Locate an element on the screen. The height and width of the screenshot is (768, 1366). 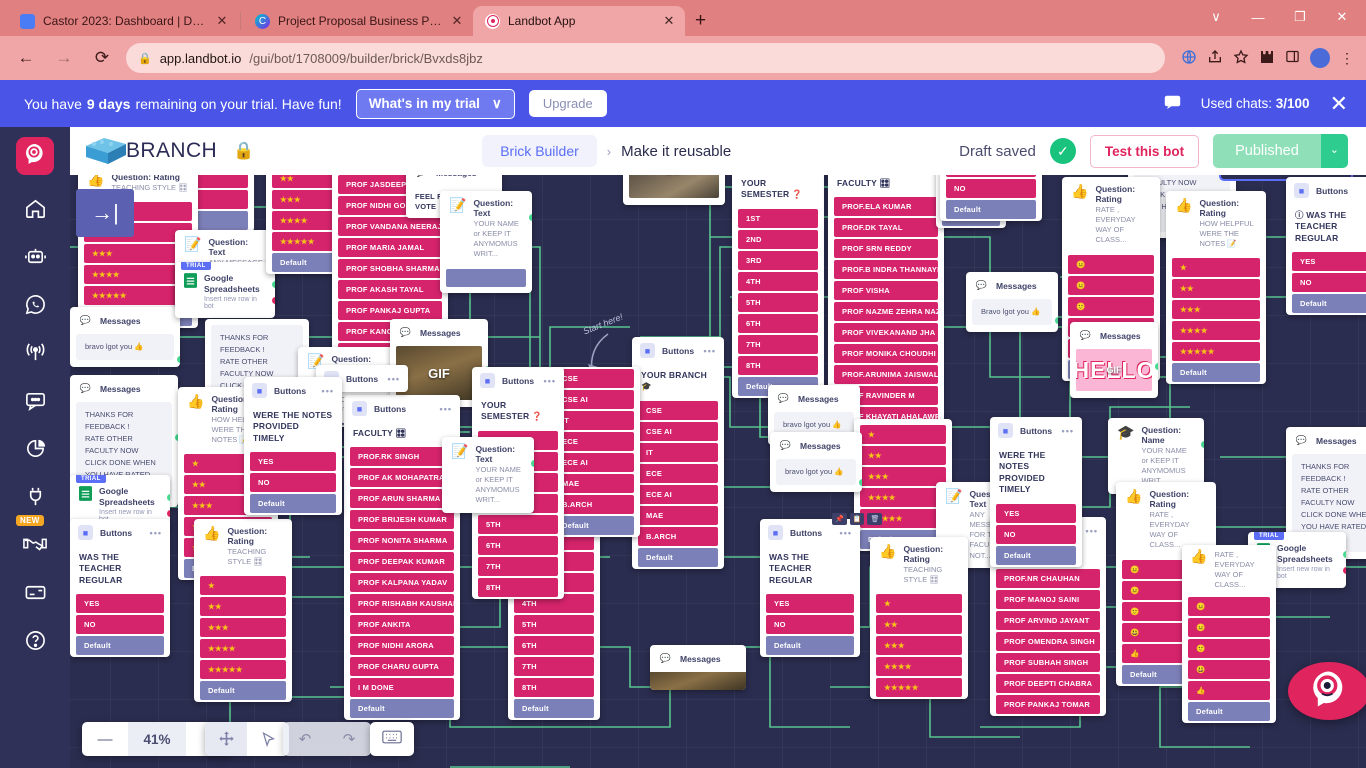
option-faculty-10: PROF CHARU GUPTA is located at coordinates (402, 667).